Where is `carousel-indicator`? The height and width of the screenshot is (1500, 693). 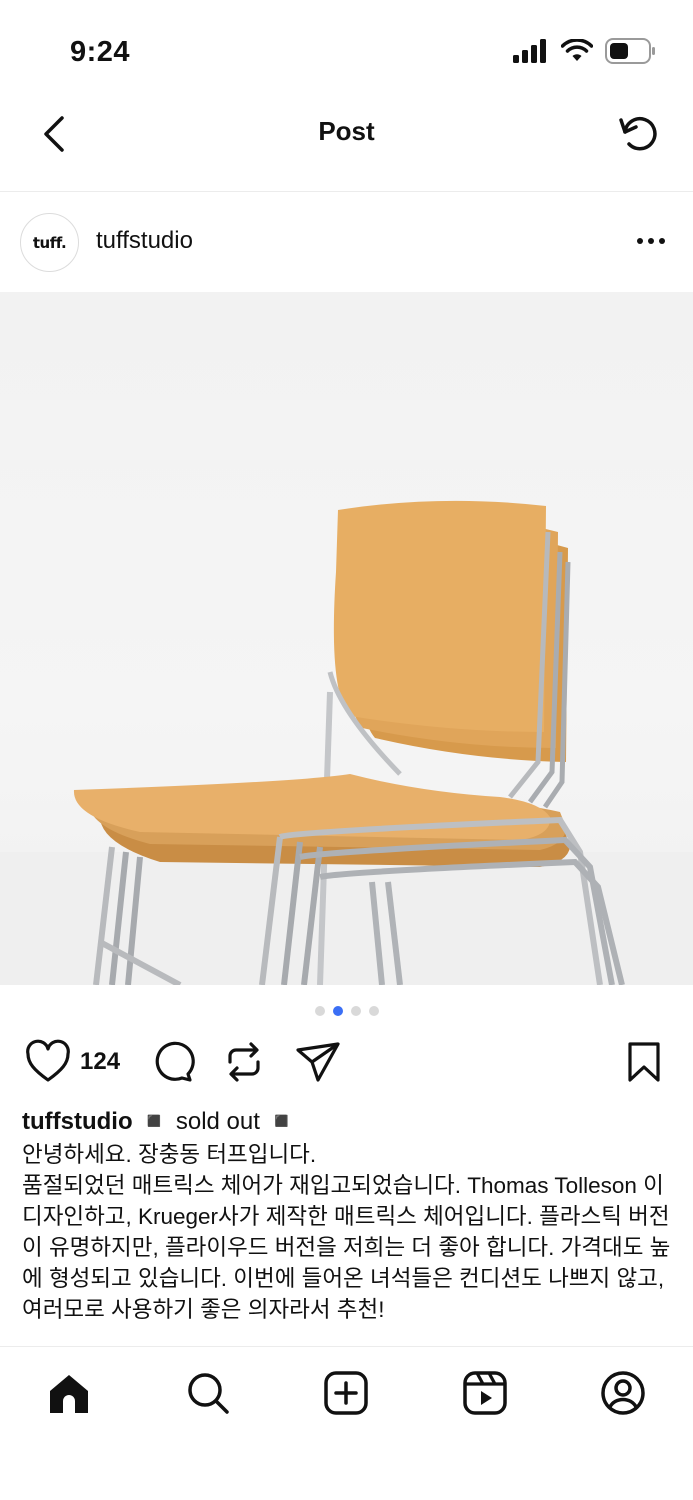
carousel-indicator is located at coordinates (346, 1011).